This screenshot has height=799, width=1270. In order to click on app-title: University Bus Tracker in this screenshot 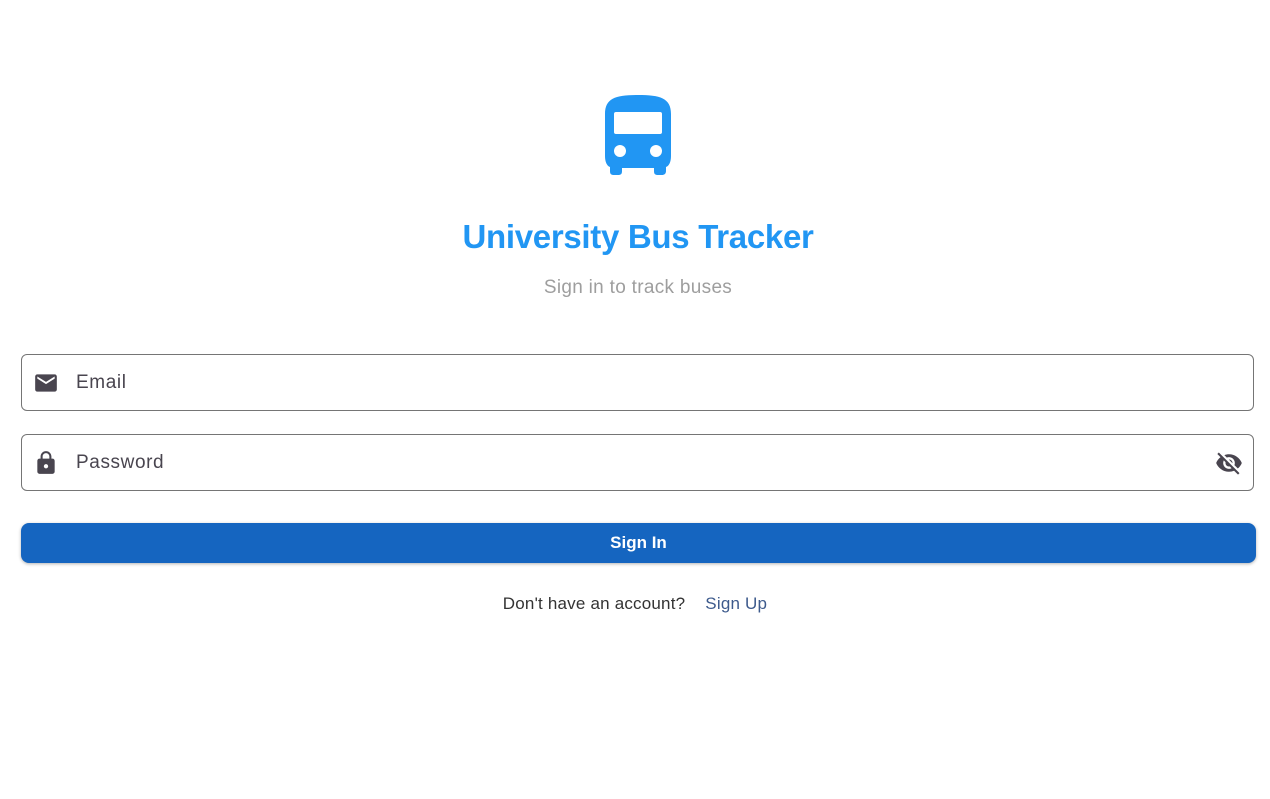, I will do `click(638, 236)`.